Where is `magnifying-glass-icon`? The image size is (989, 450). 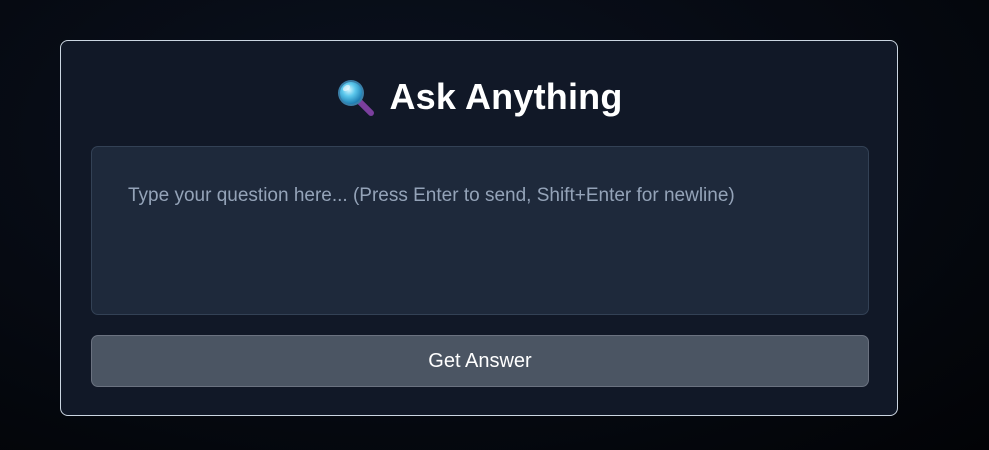
magnifying-glass-icon is located at coordinates (355, 97).